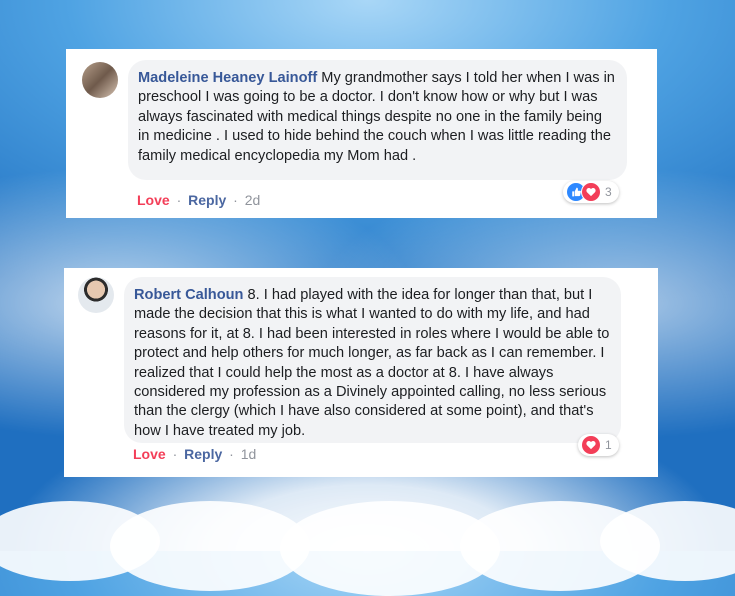 The image size is (735, 596). What do you see at coordinates (608, 445) in the screenshot?
I see `reaction-count: 1` at bounding box center [608, 445].